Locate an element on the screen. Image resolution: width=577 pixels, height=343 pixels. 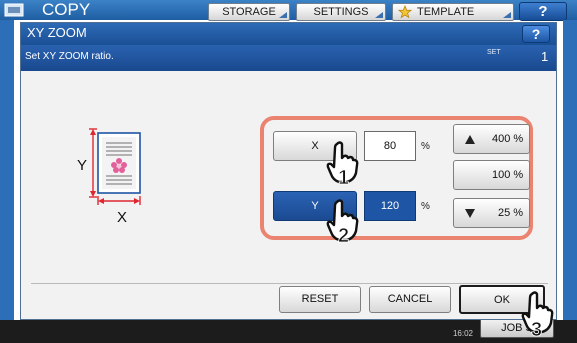
tab-template-label: TEMPLATE is located at coordinates (446, 12).